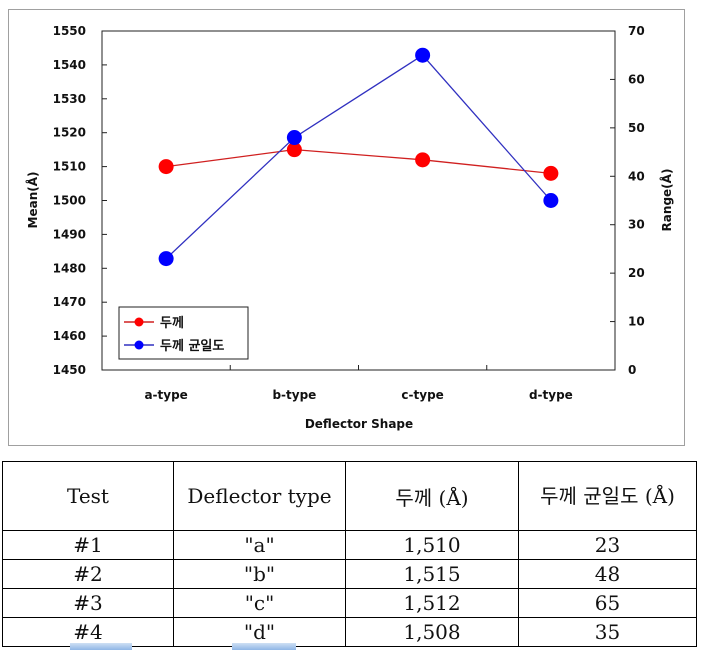  I want to click on cell-uniformity: 35, so click(607, 632).